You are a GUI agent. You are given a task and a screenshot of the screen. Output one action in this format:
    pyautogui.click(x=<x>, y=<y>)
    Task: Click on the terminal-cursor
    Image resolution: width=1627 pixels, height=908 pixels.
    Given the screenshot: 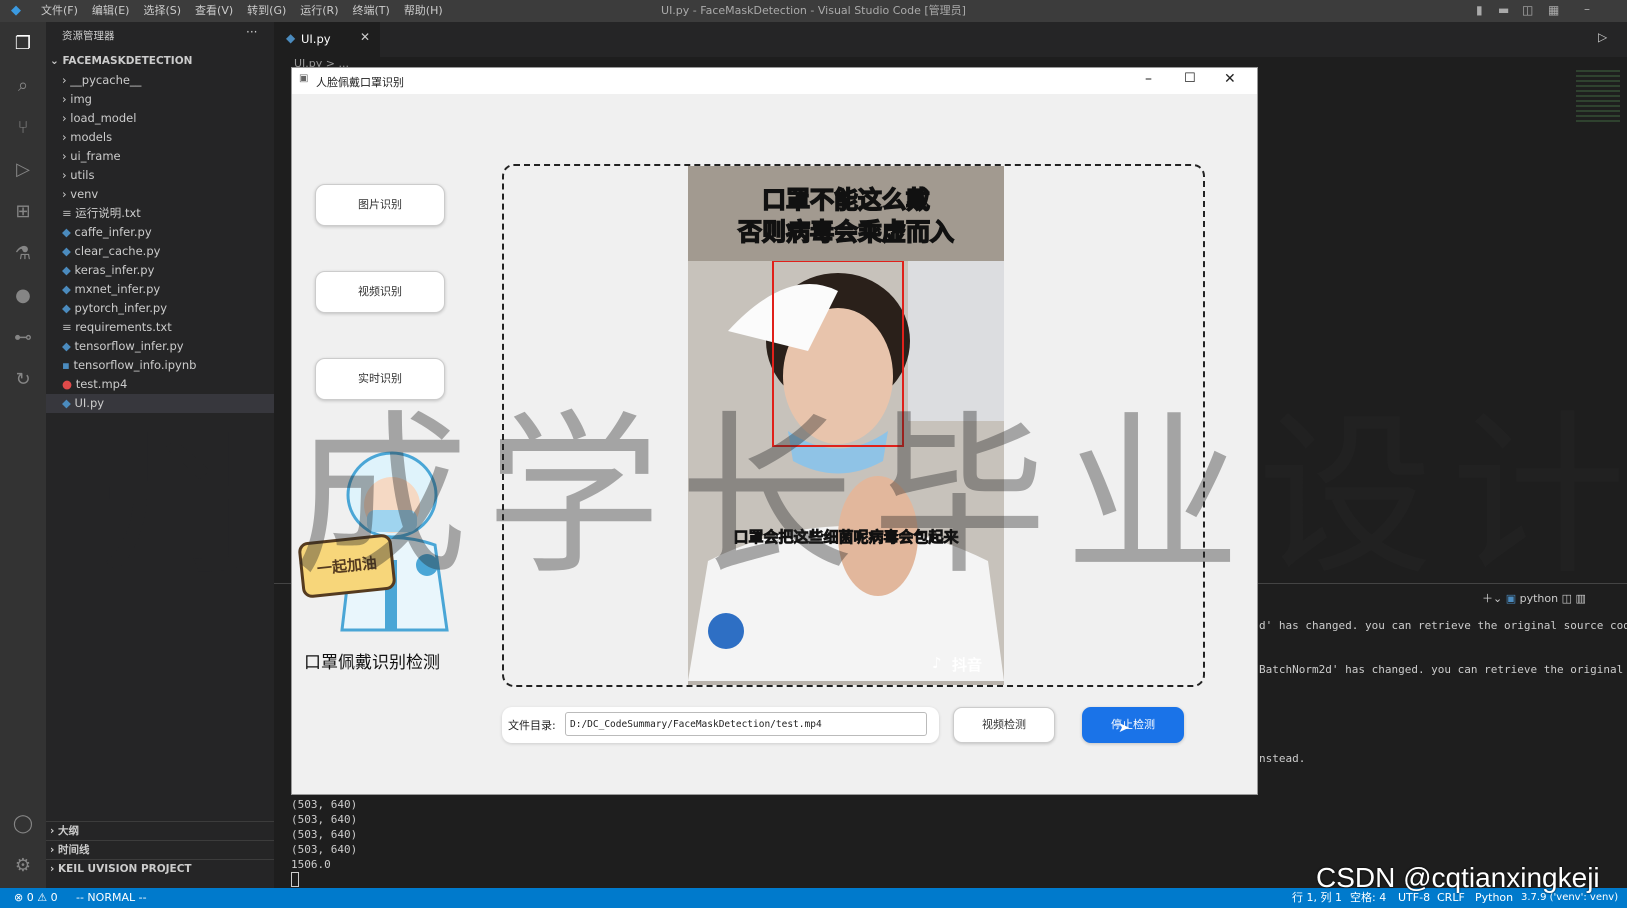 What is the action you would take?
    pyautogui.click(x=295, y=879)
    